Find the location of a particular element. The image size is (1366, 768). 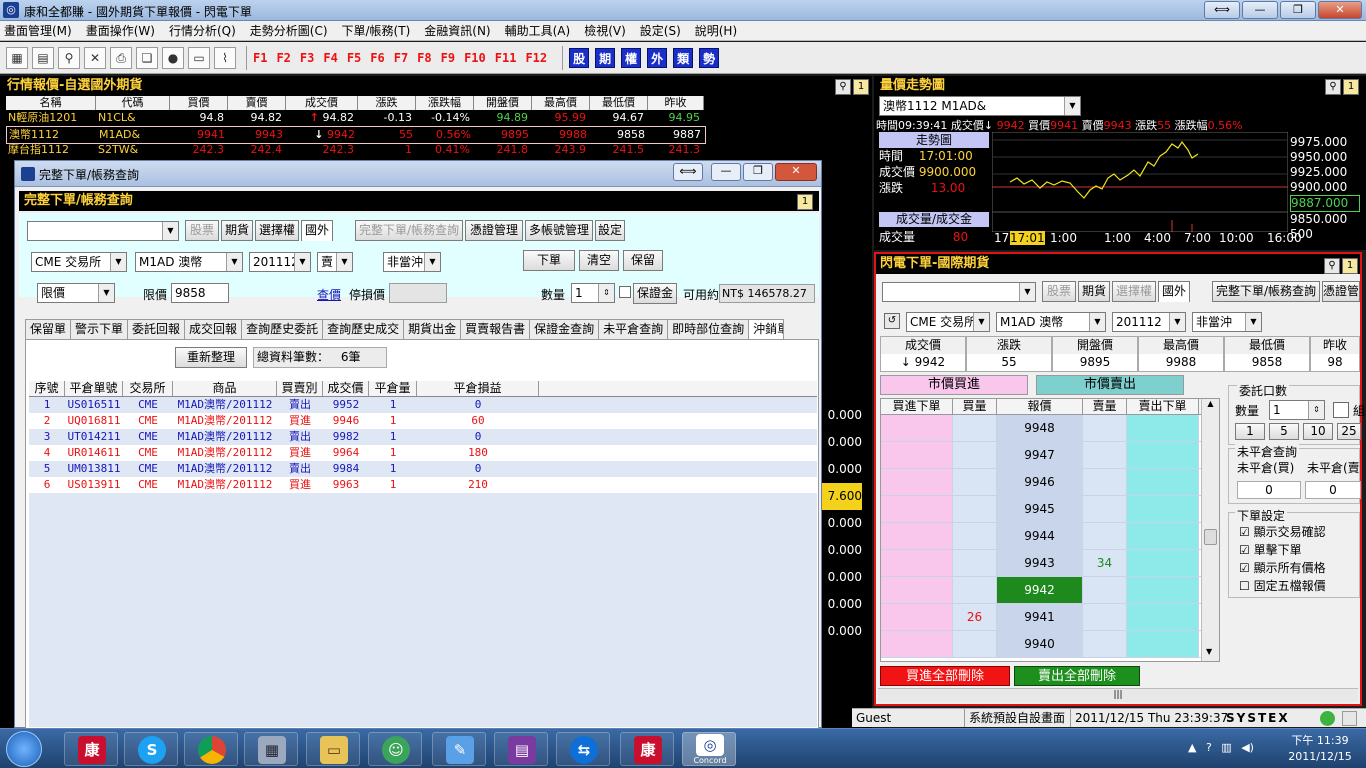

quote-col-name: 名稱 is located at coordinates (51, 103).